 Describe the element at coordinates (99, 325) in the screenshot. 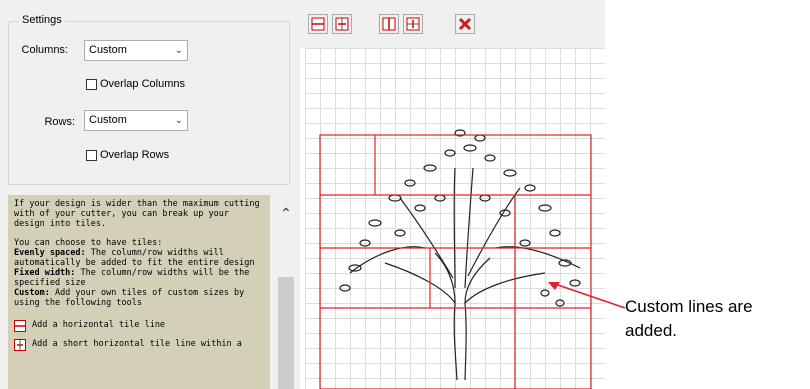

I see `help-tool-horizontal-label: Add a horizontal tile line` at that location.